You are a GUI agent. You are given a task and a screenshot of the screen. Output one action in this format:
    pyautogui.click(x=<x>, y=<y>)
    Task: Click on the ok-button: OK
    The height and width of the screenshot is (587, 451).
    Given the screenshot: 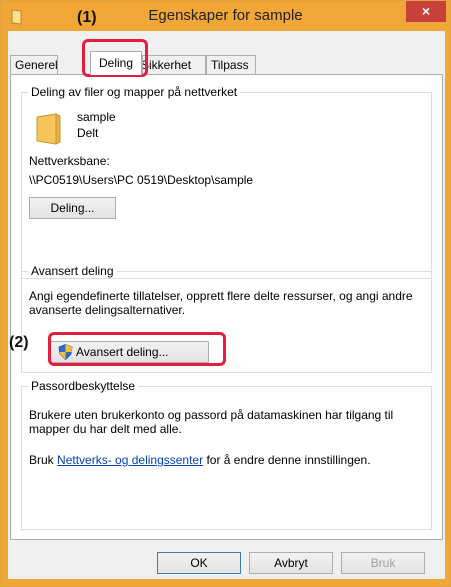 What is the action you would take?
    pyautogui.click(x=199, y=563)
    